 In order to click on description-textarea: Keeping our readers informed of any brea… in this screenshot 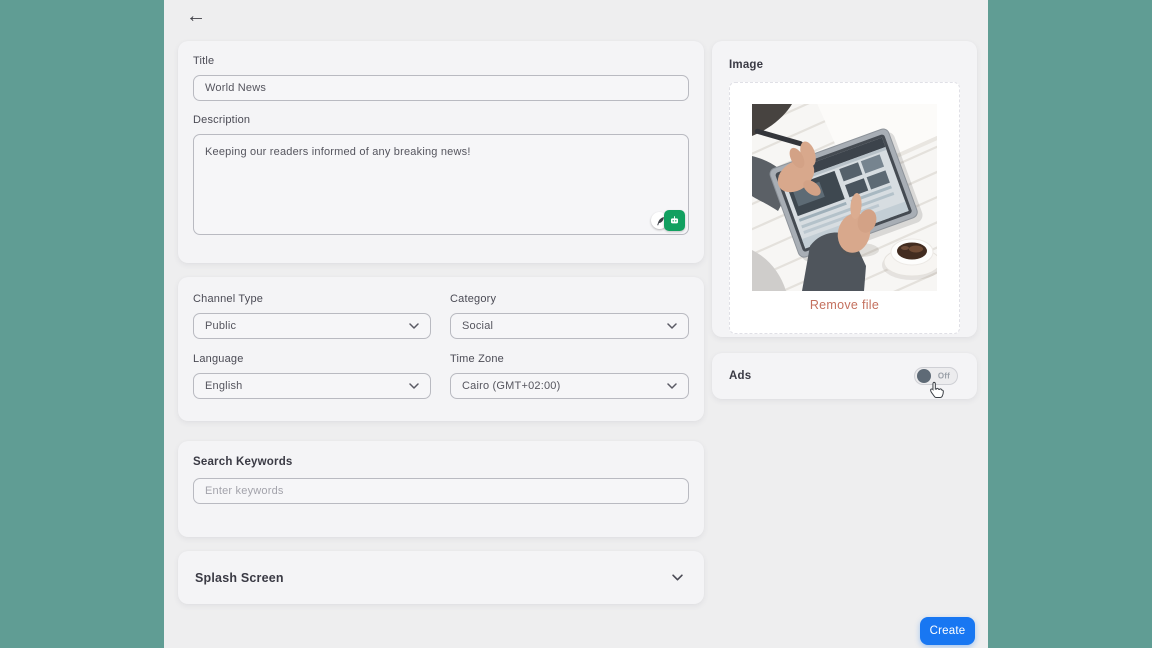, I will do `click(441, 184)`.